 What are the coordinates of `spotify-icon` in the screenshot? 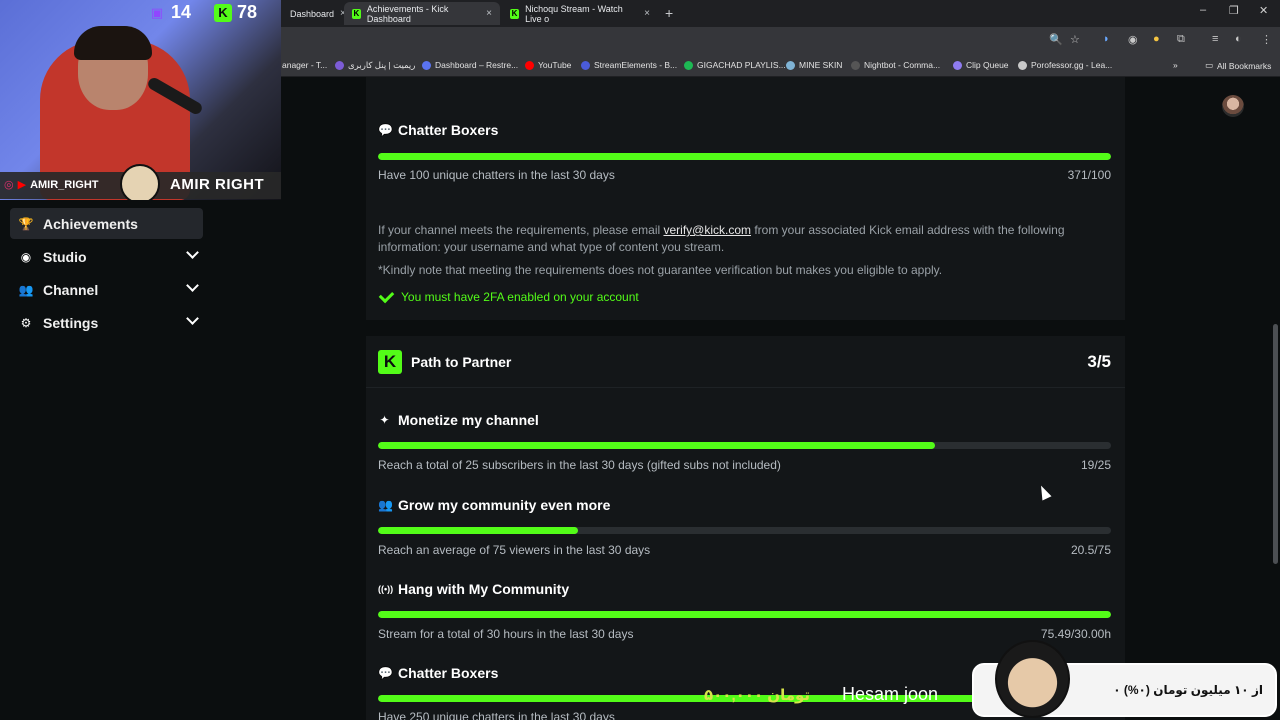 It's located at (688, 65).